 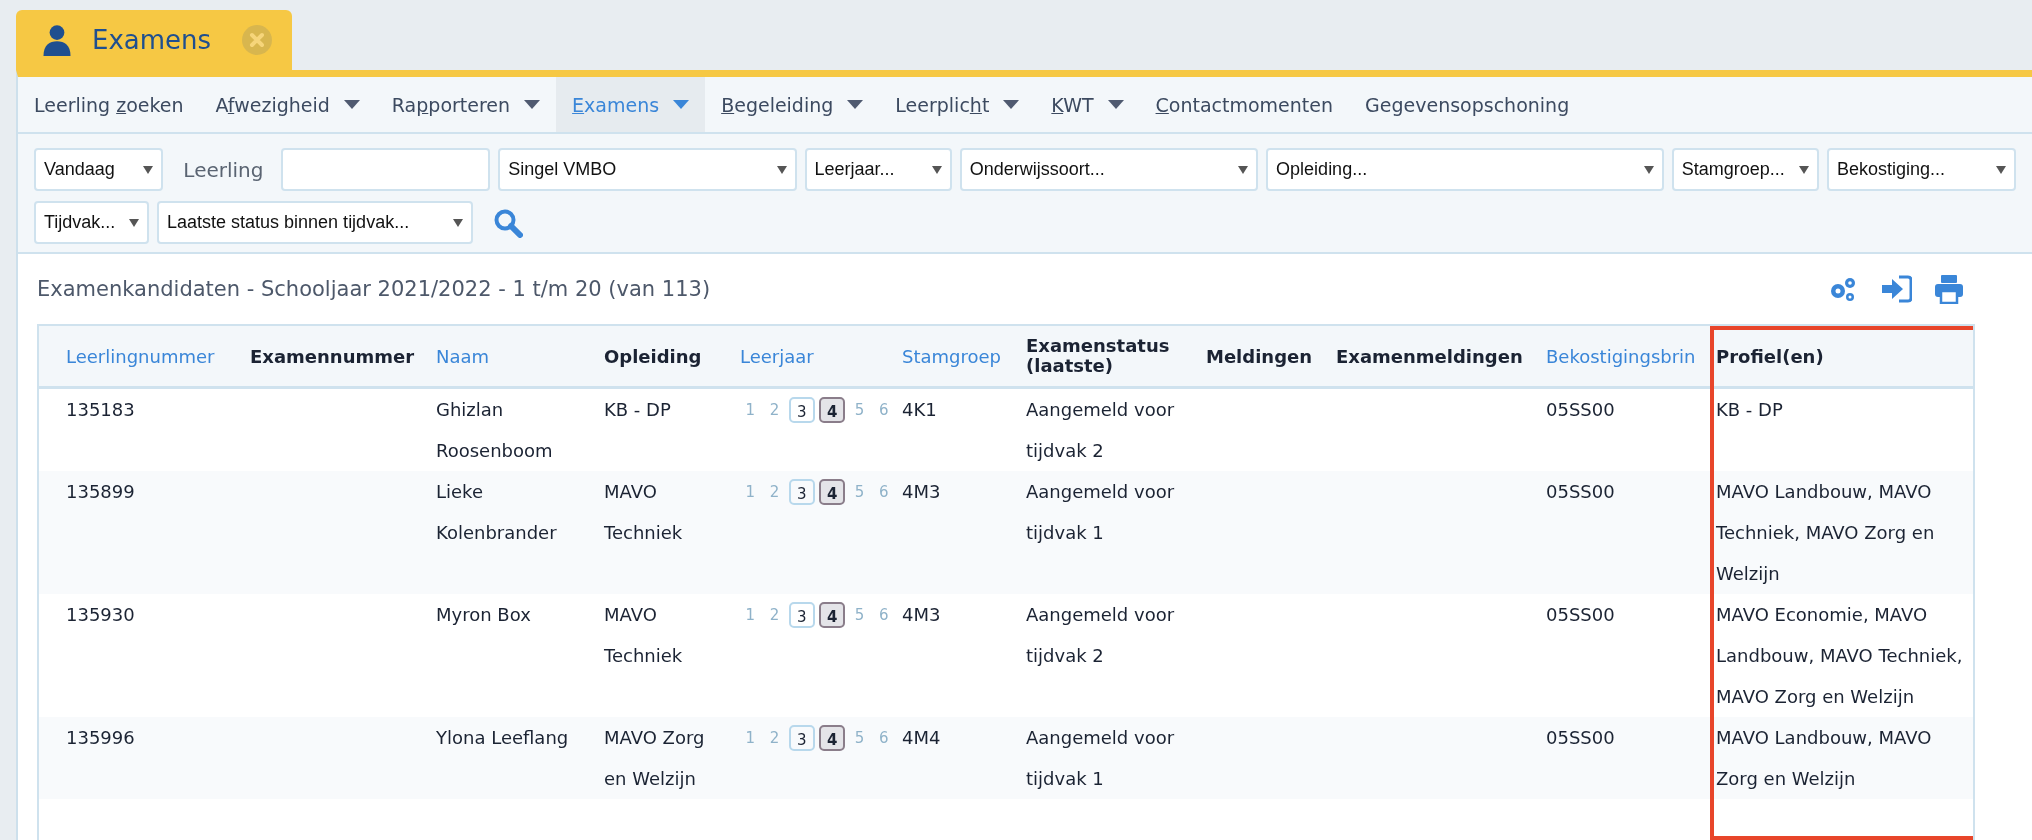 I want to click on table-cell-text: MAVO Landbouw, MAVO Techniek, MAVO Zorg en Welzijn, so click(x=1826, y=533).